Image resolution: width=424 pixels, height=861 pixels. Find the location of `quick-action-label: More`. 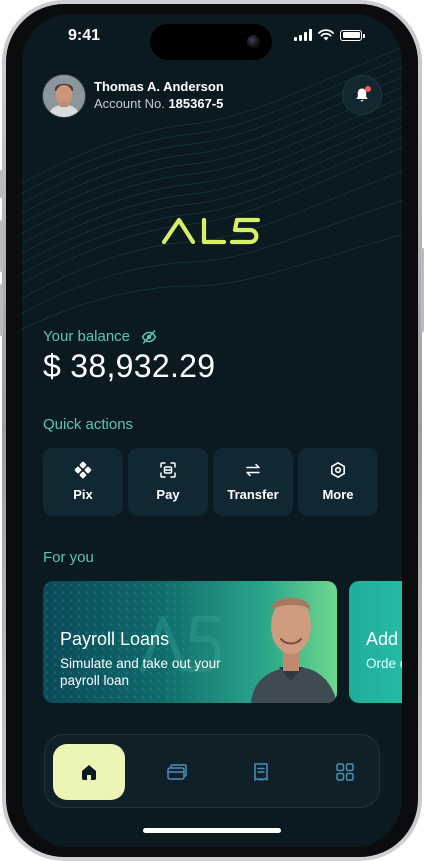

quick-action-label: More is located at coordinates (338, 494).